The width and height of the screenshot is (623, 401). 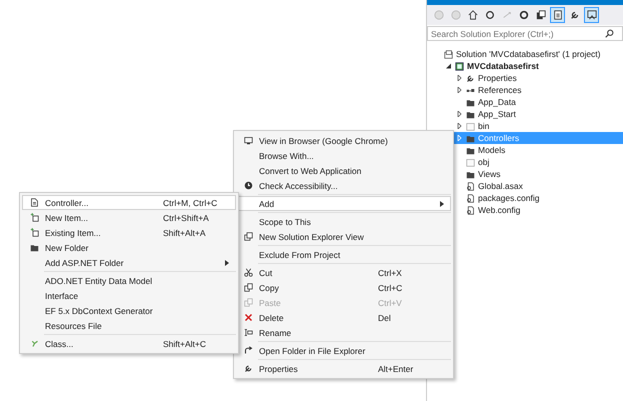 What do you see at coordinates (484, 162) in the screenshot?
I see `tree-item-label: obj` at bounding box center [484, 162].